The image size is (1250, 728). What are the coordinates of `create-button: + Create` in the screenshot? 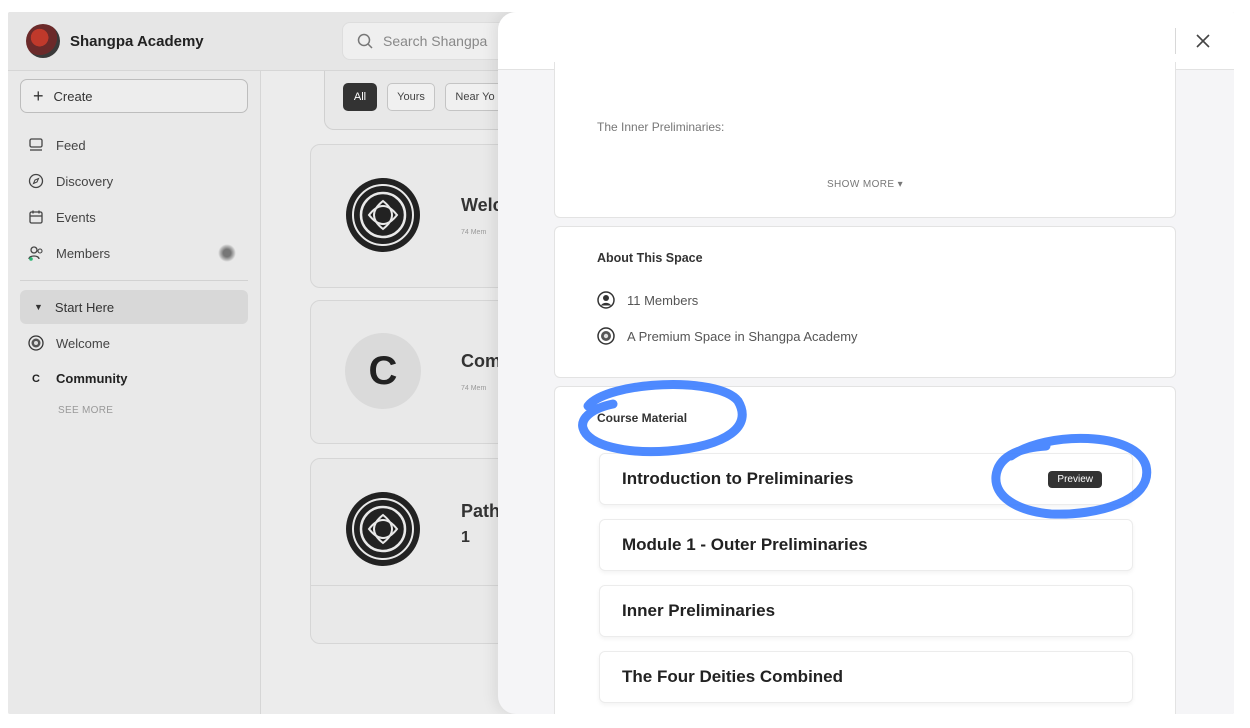 It's located at (134, 96).